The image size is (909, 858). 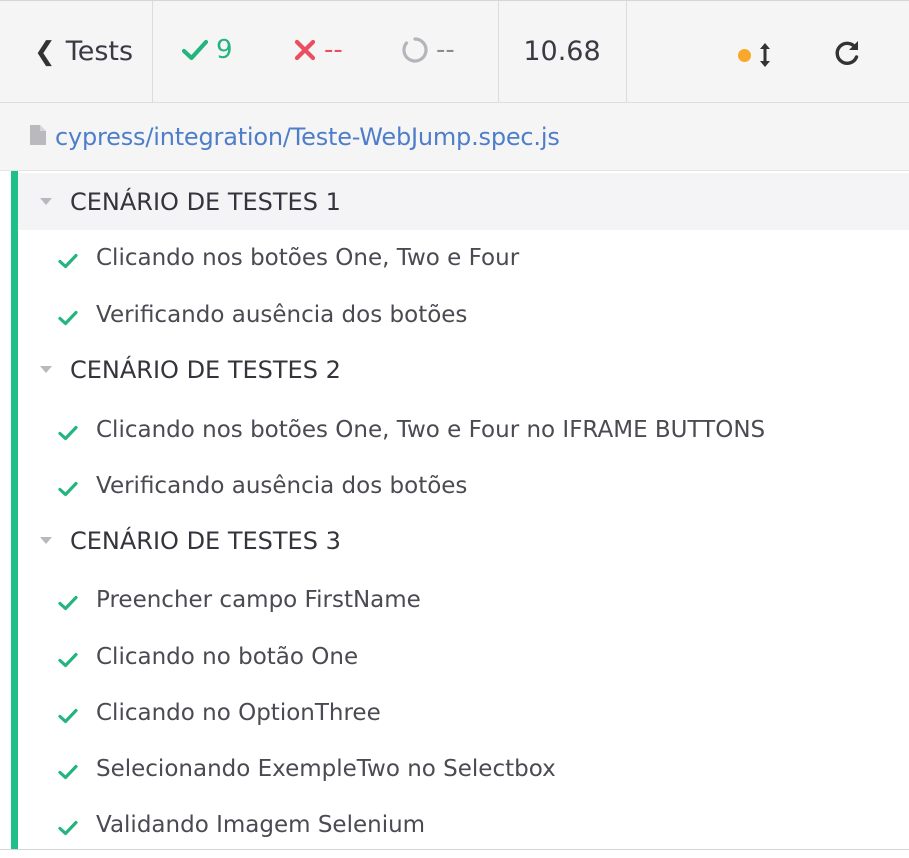 I want to click on suite-header: CENÁRIO DE TESTES 3, so click(x=463, y=540).